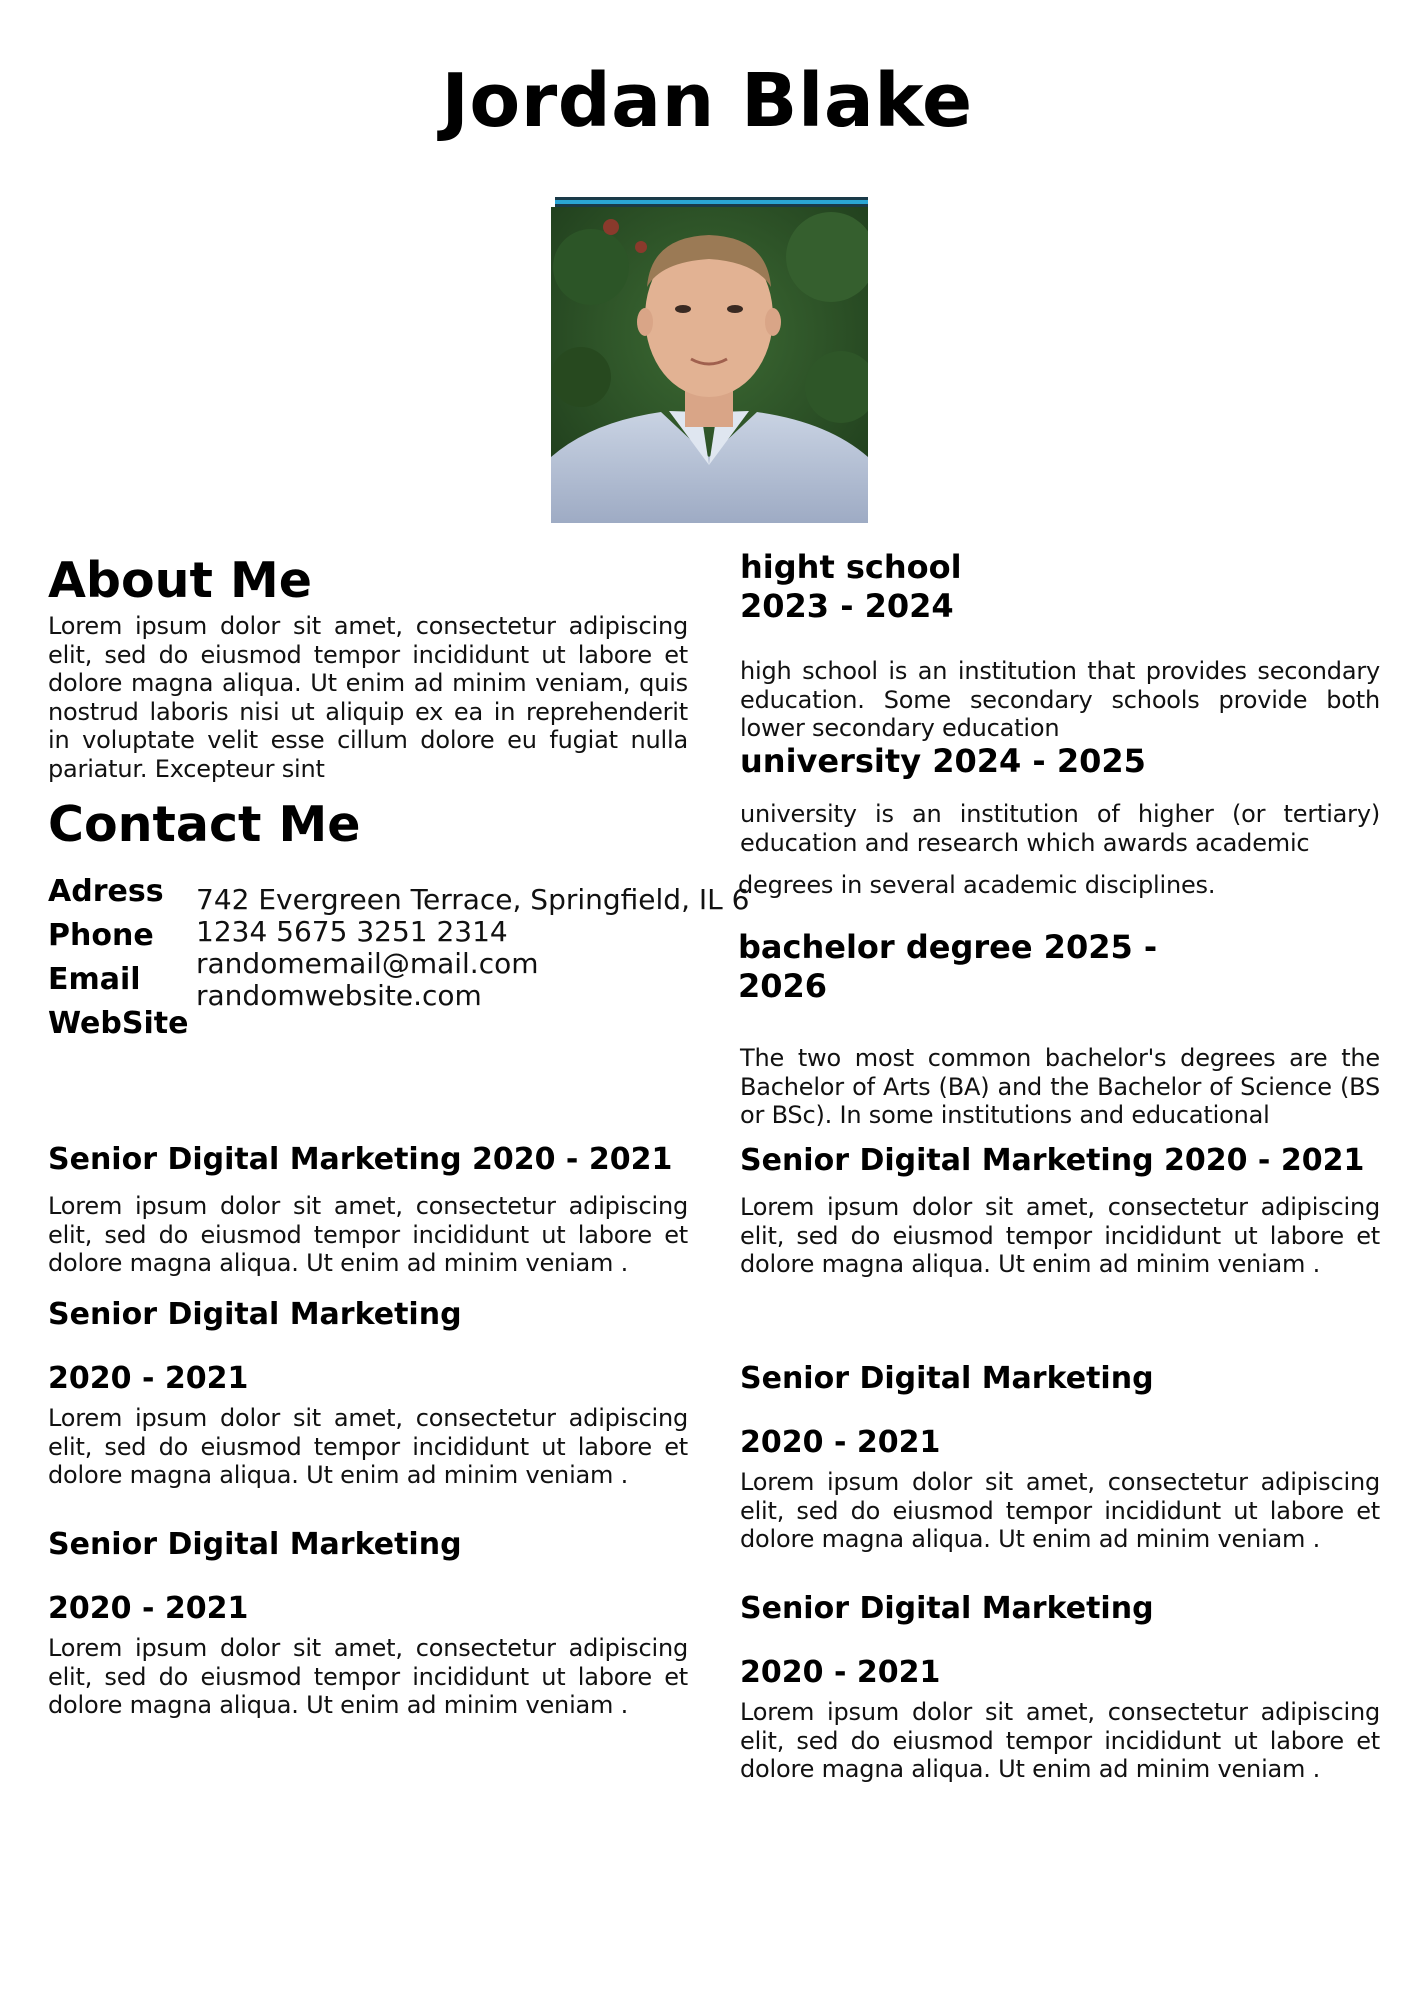 The height and width of the screenshot is (2000, 1414). What do you see at coordinates (978, 967) in the screenshot?
I see `education-entry: bachelor degree 2025 - 2026` at bounding box center [978, 967].